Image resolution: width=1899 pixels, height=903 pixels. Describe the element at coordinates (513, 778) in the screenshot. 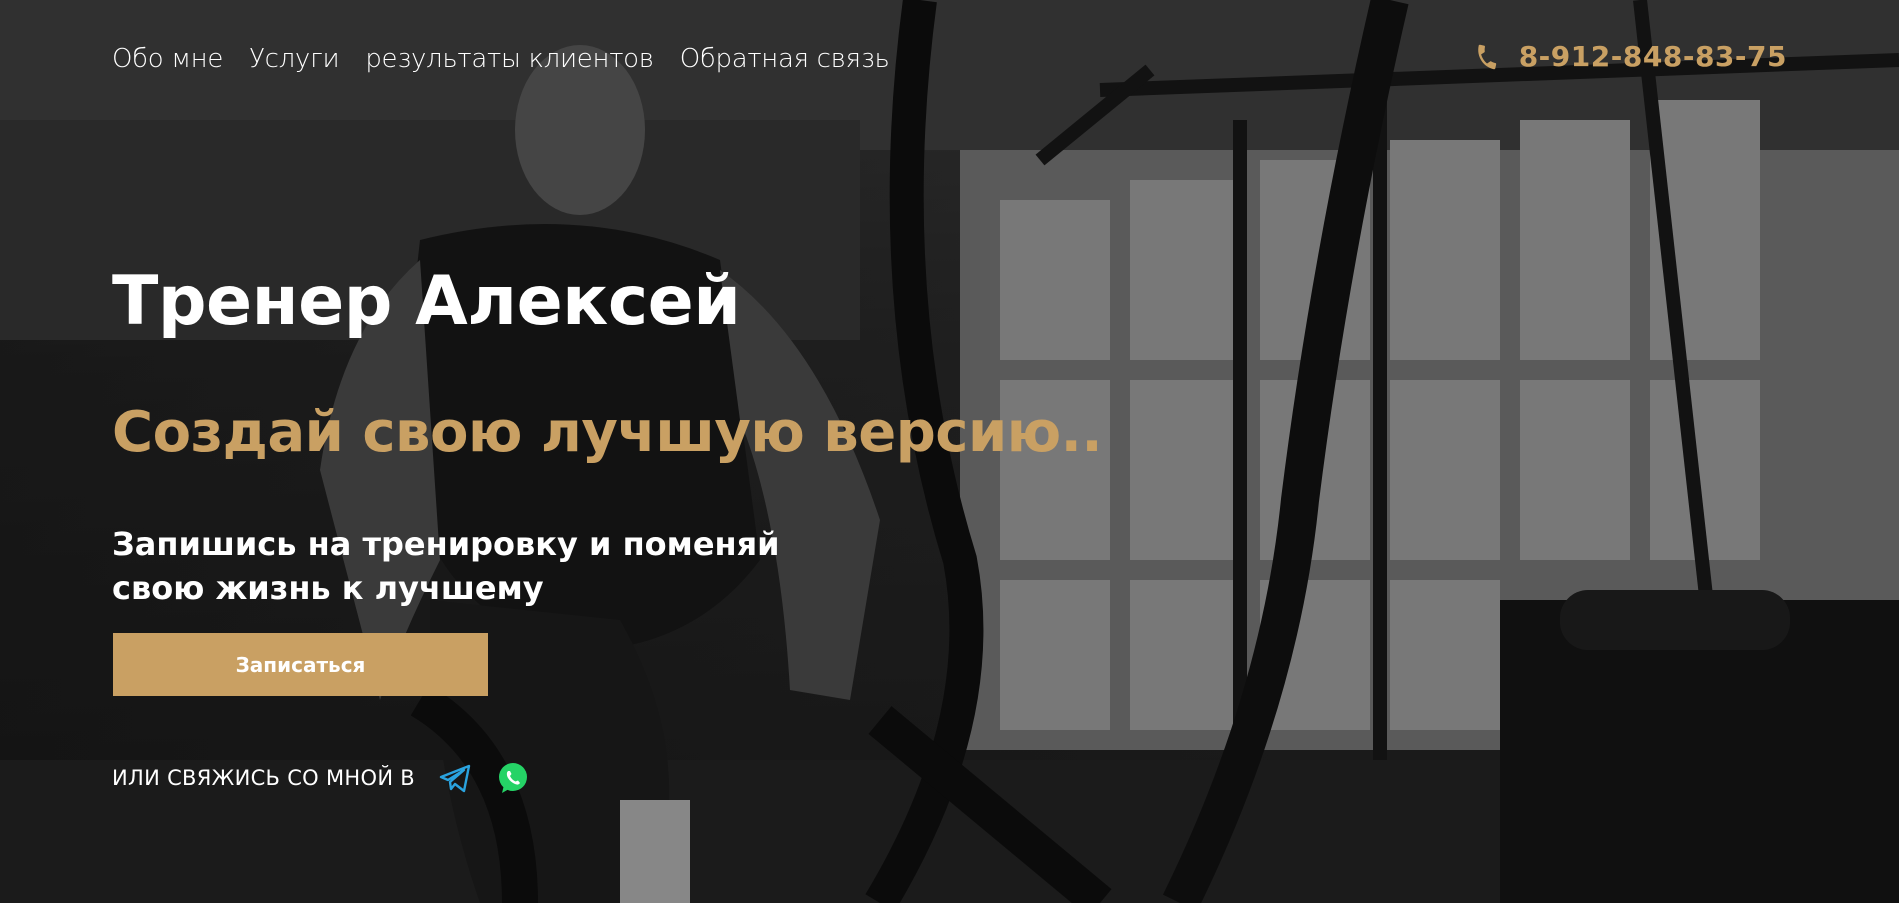

I see `whatsapp-icon` at that location.